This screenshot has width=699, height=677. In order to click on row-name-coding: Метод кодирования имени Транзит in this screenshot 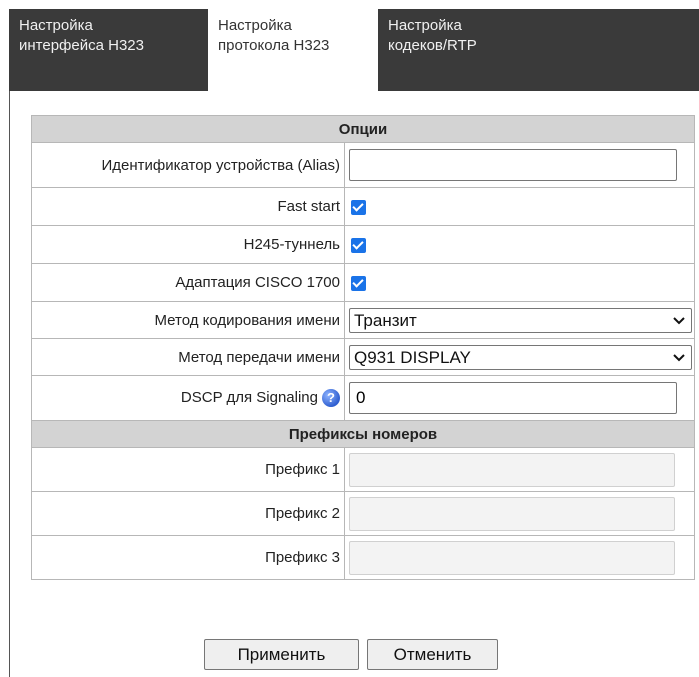, I will do `click(363, 320)`.